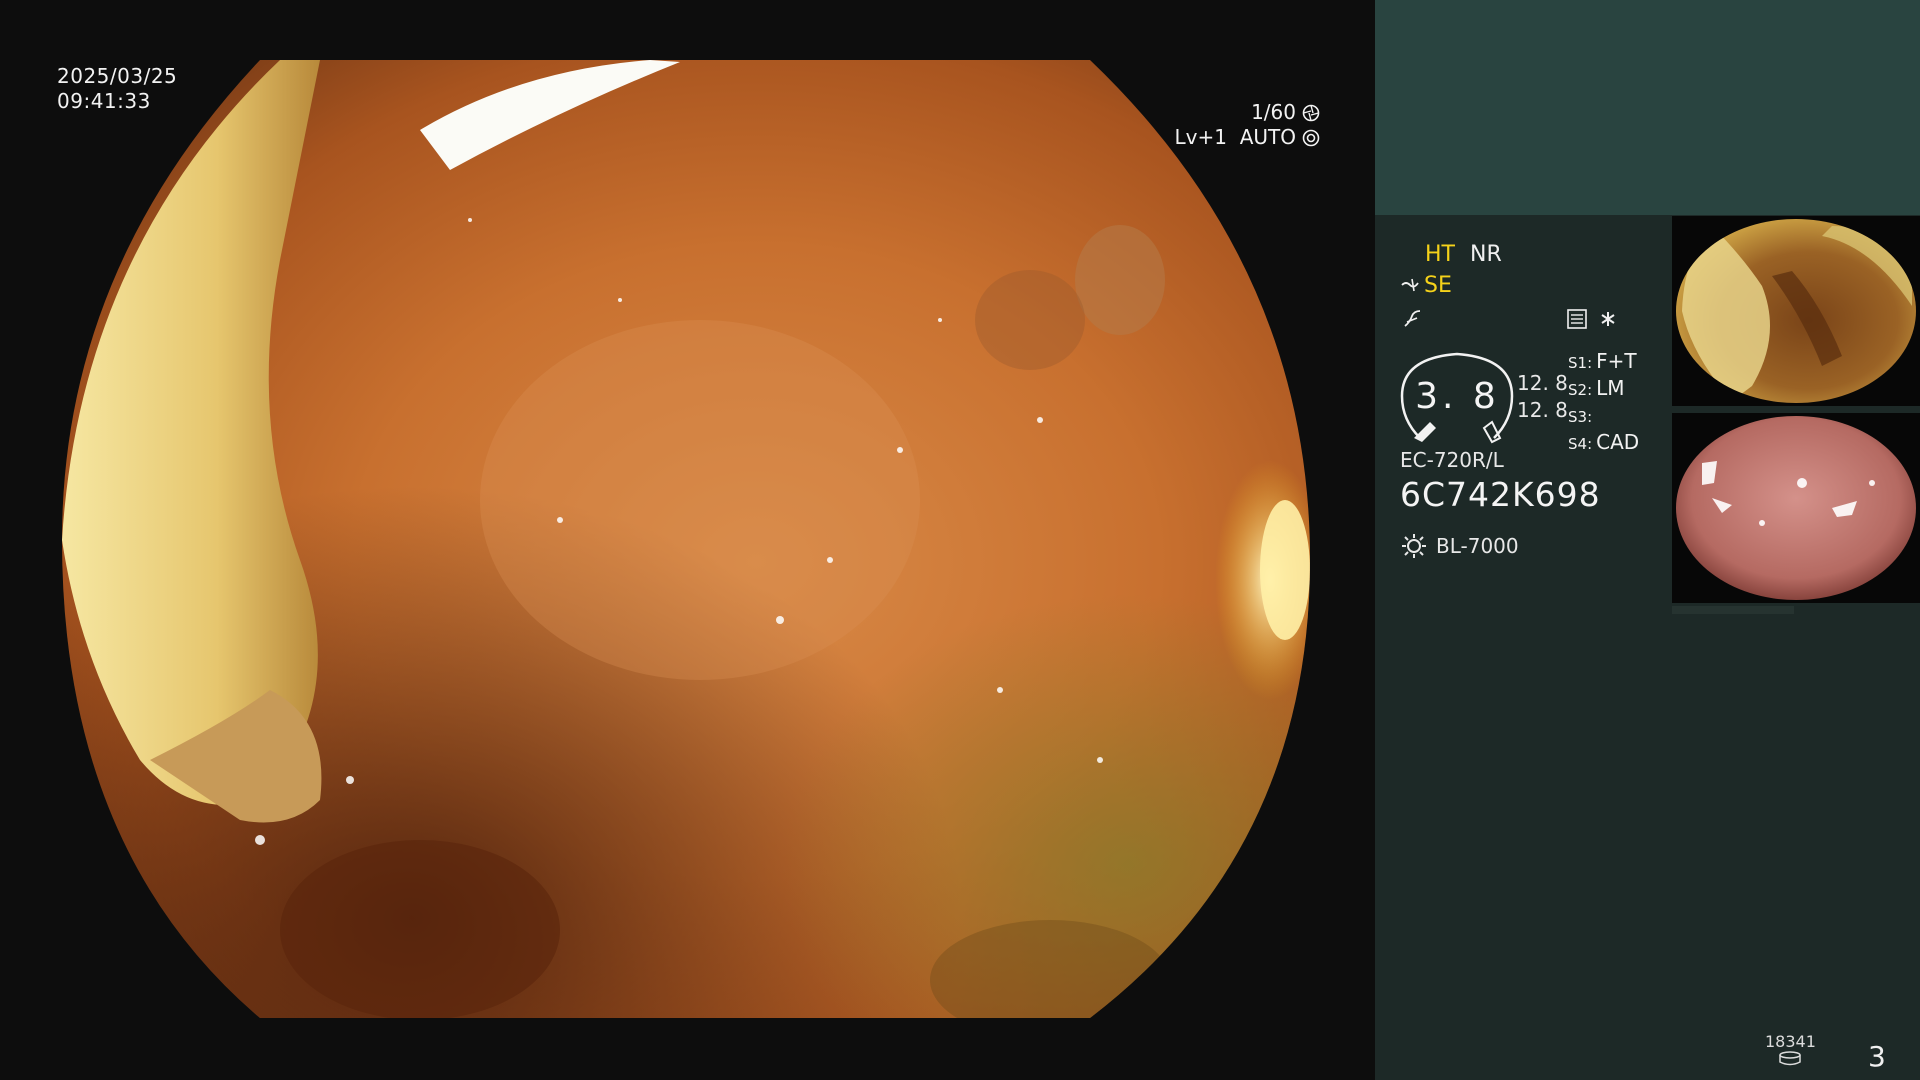 The width and height of the screenshot is (1920, 1080). What do you see at coordinates (1877, 1056) in the screenshot?
I see `page-number: 3` at bounding box center [1877, 1056].